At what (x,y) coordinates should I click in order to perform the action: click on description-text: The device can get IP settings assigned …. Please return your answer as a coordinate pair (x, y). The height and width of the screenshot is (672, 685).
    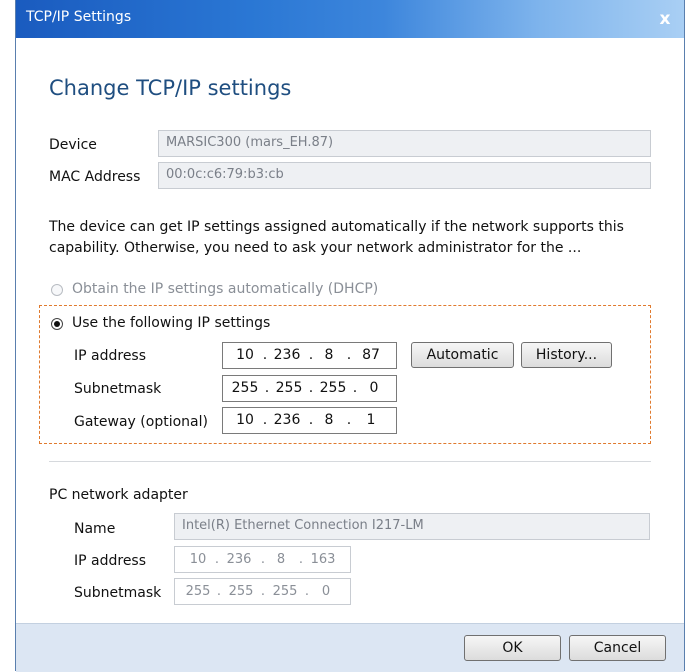
    Looking at the image, I should click on (336, 237).